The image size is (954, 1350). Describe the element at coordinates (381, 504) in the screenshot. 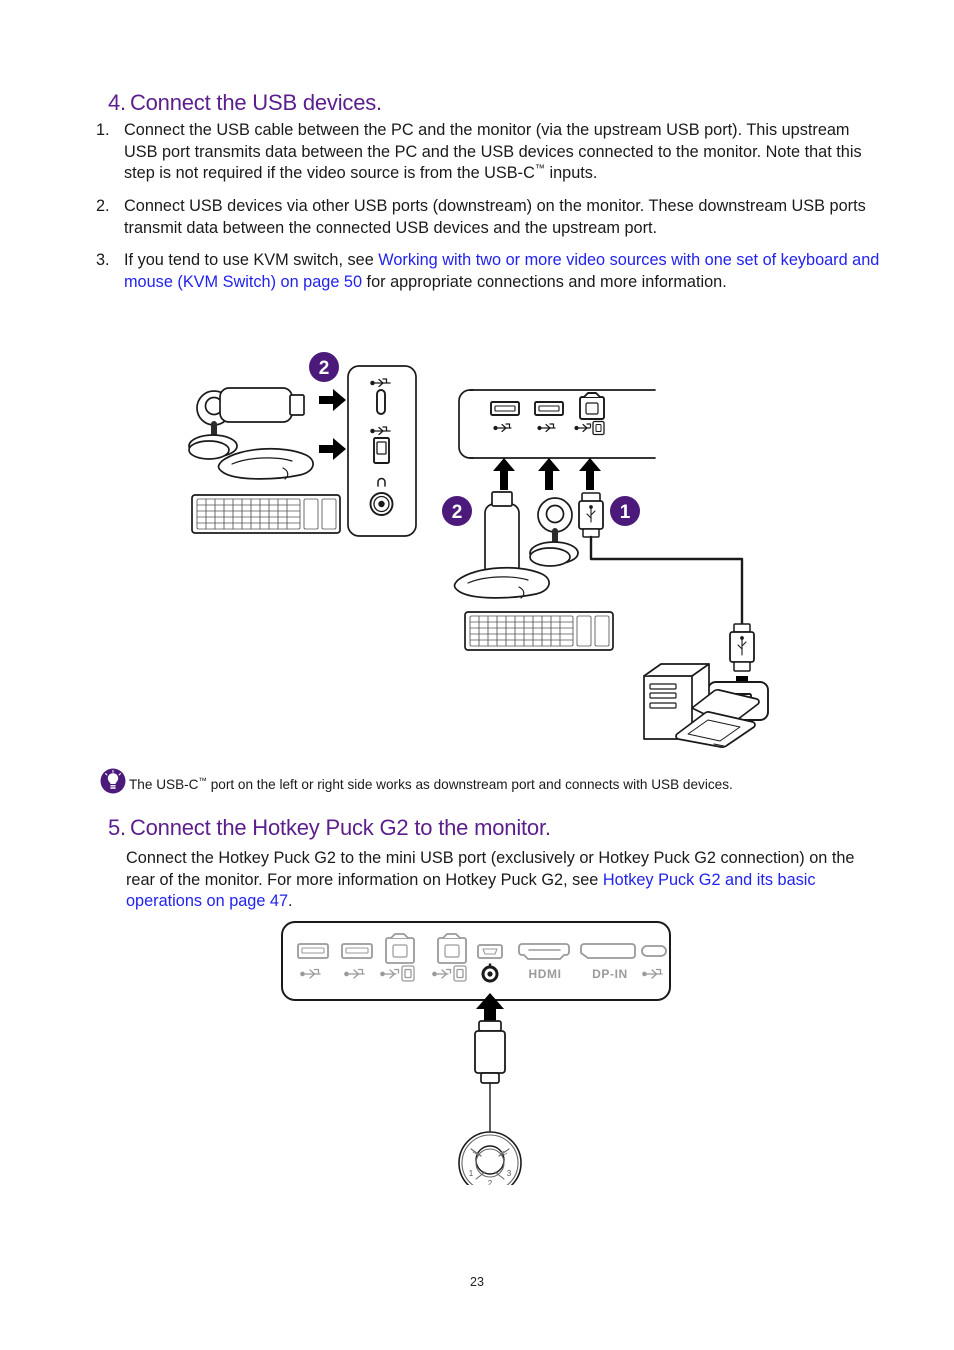

I see `headphone-jack` at that location.